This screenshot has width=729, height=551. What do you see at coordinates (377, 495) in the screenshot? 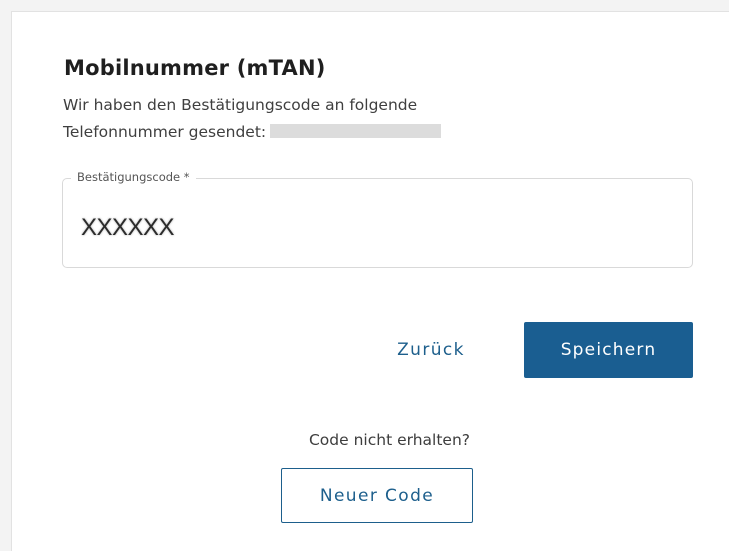
I see `new-code-button: Neuer Code` at bounding box center [377, 495].